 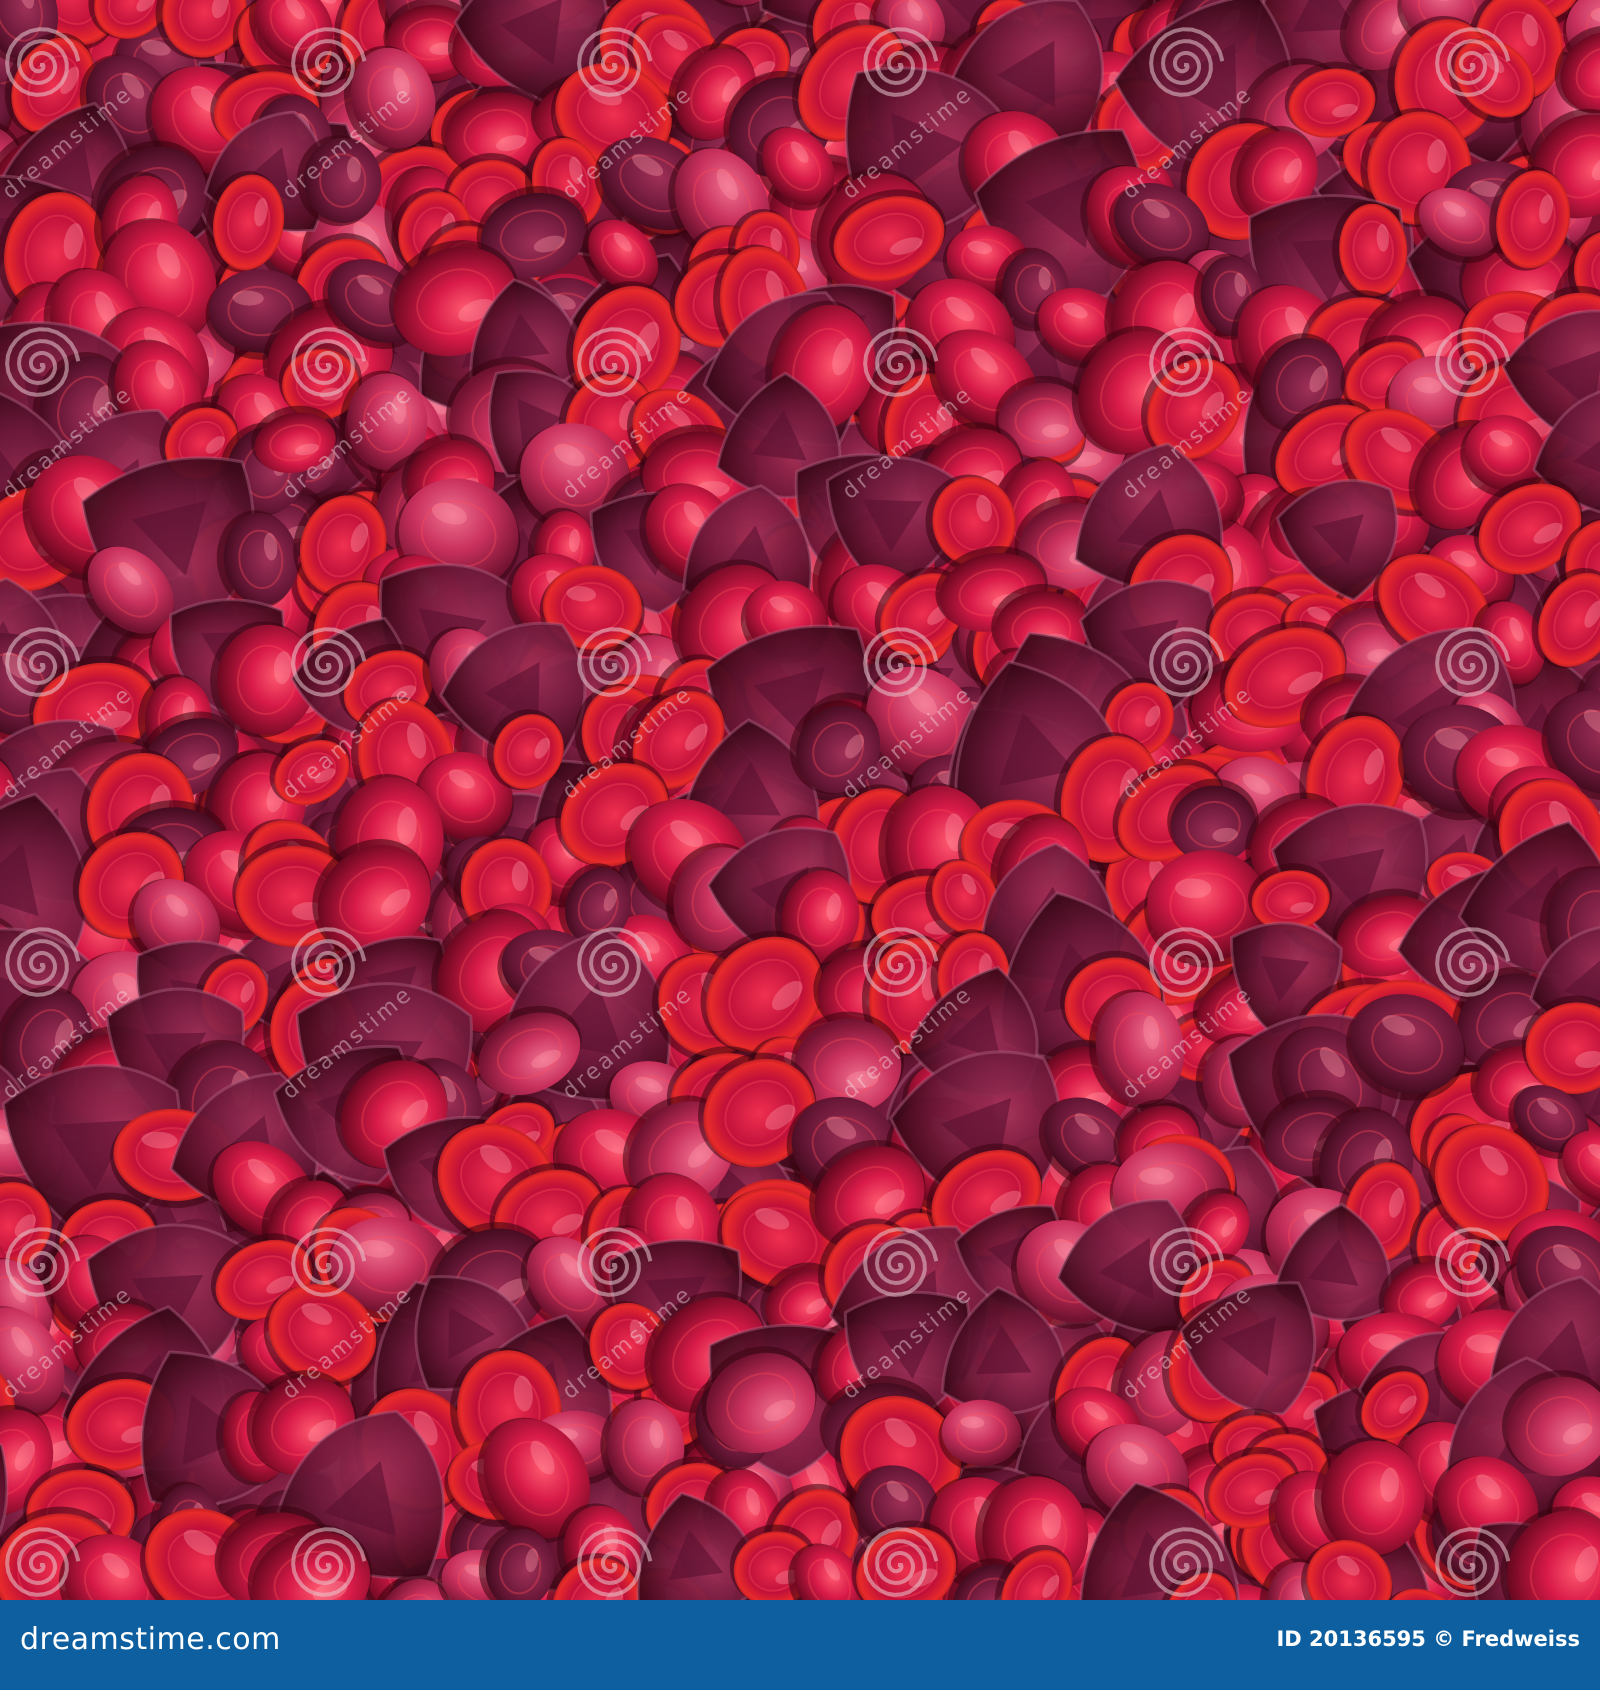 I want to click on image-credit: ID 20136595 © Fredweiss, so click(x=1428, y=1639).